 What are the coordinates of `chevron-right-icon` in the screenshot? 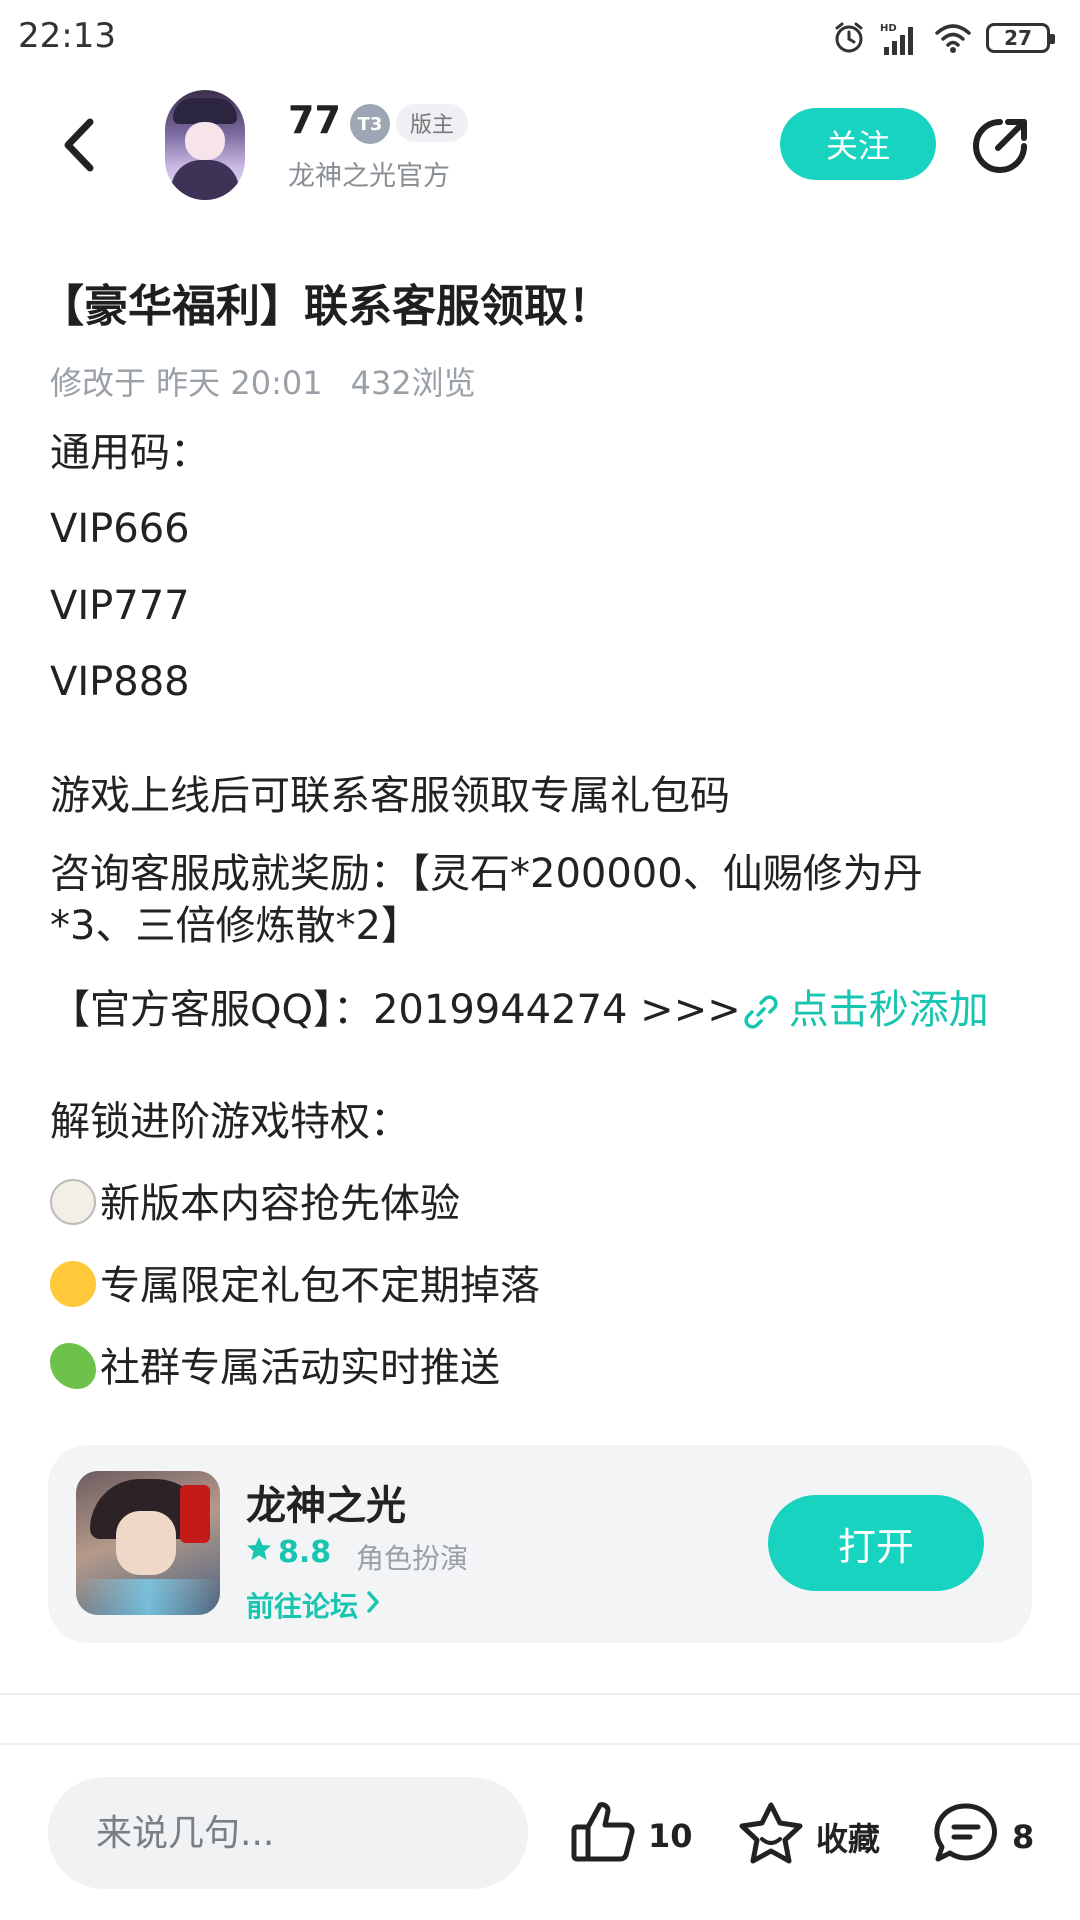 It's located at (373, 1605).